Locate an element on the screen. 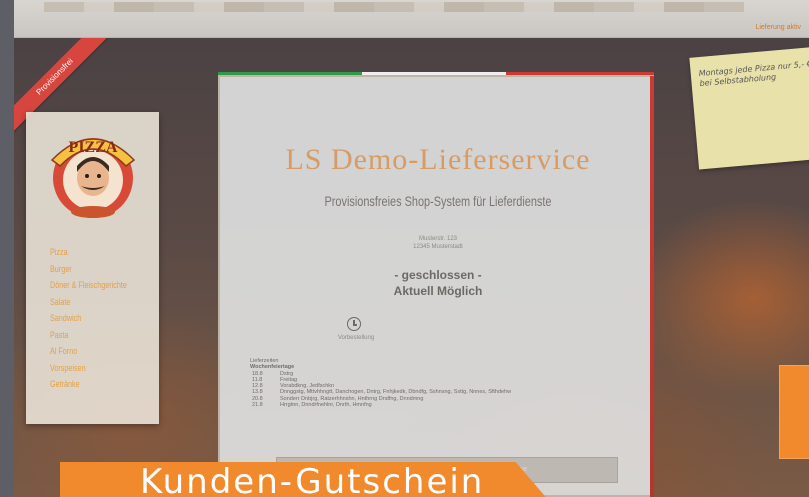 This screenshot has width=809, height=497. sidebar-item-pasta: Pasta is located at coordinates (88, 335).